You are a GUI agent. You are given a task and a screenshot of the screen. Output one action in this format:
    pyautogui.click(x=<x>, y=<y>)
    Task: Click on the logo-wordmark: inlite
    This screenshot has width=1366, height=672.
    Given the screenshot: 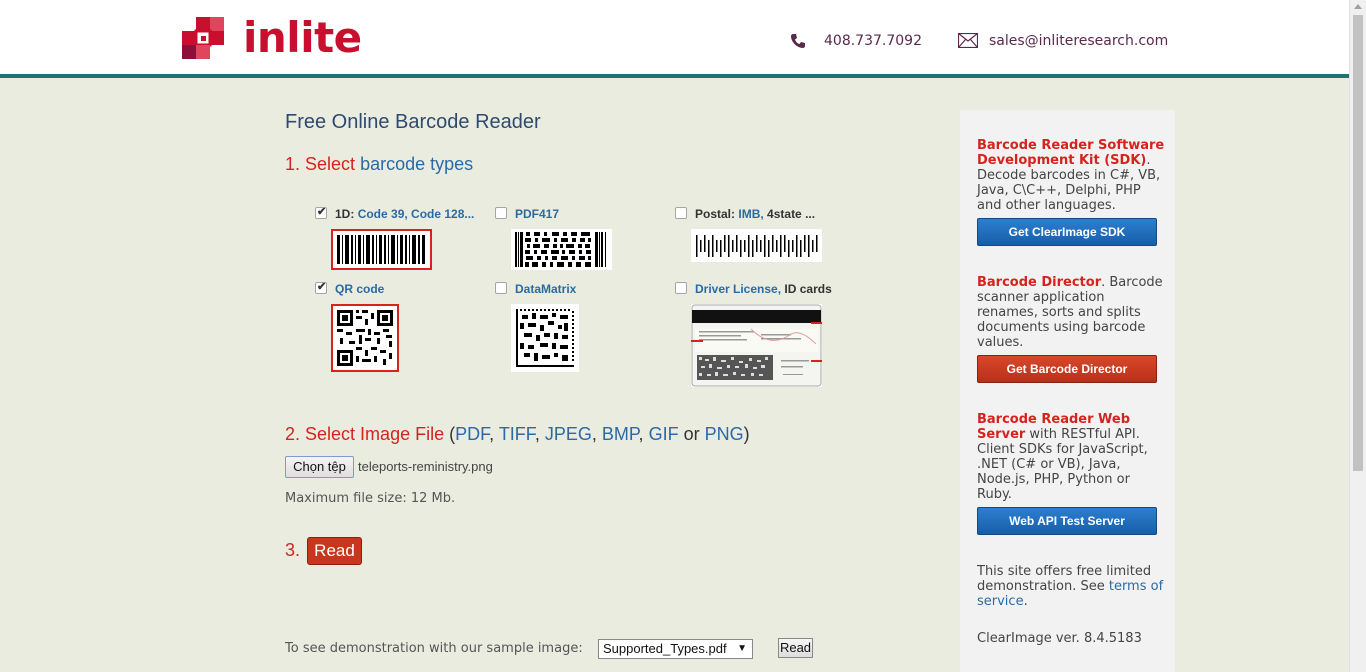 What is the action you would take?
    pyautogui.click(x=302, y=38)
    